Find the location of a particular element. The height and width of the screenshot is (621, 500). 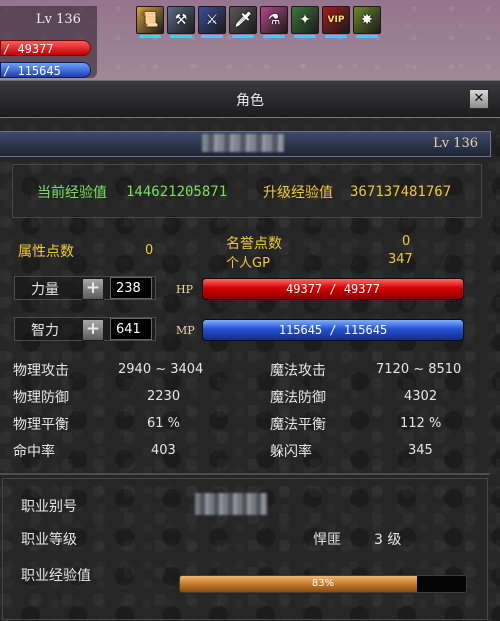

phys-atk-label: 物理攻击 is located at coordinates (41, 371).